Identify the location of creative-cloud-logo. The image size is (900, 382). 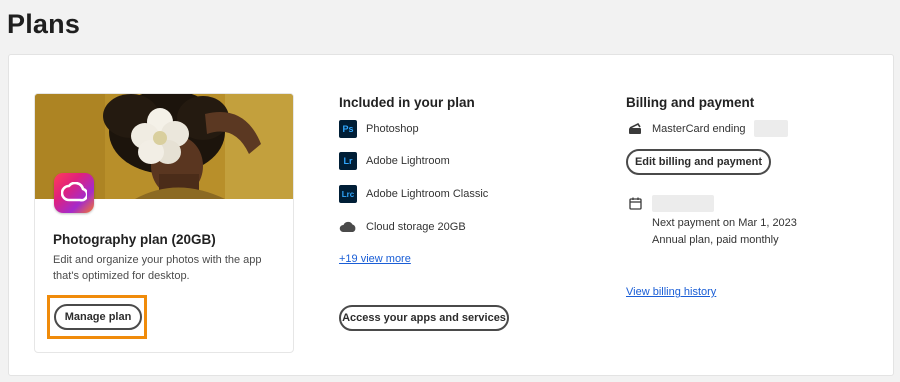
(74, 193).